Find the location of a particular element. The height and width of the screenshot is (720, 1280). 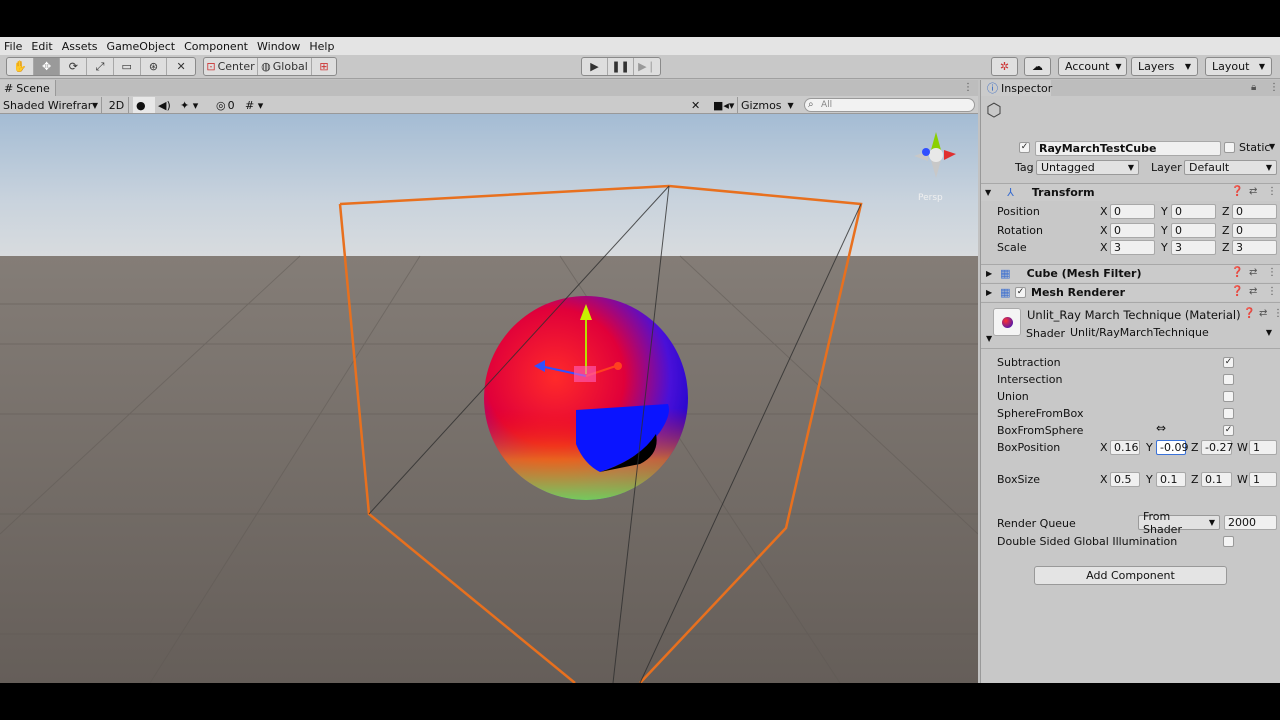

play-button: ▶ is located at coordinates (595, 66).